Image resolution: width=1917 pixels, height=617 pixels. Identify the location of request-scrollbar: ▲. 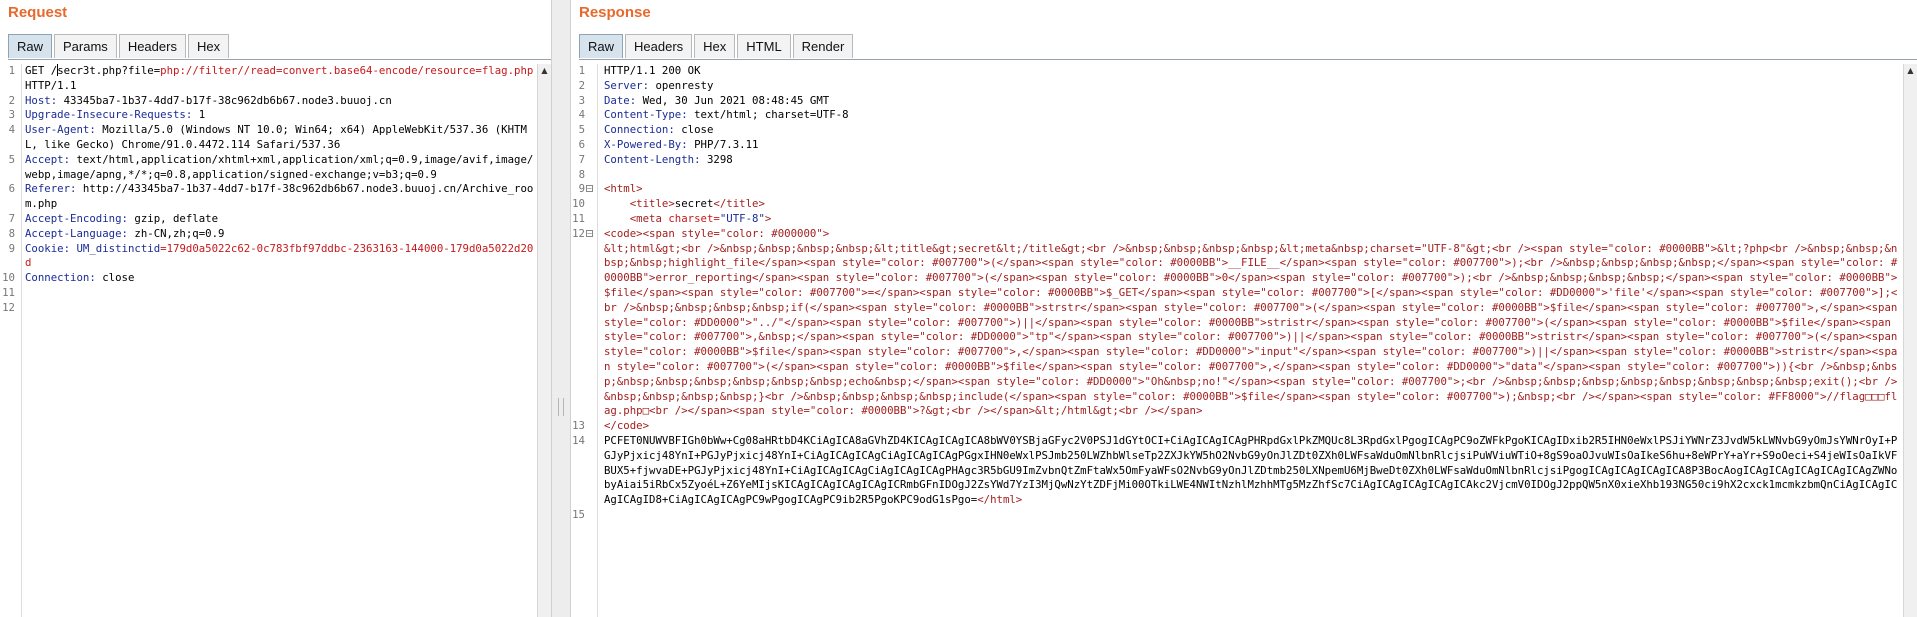
(544, 340).